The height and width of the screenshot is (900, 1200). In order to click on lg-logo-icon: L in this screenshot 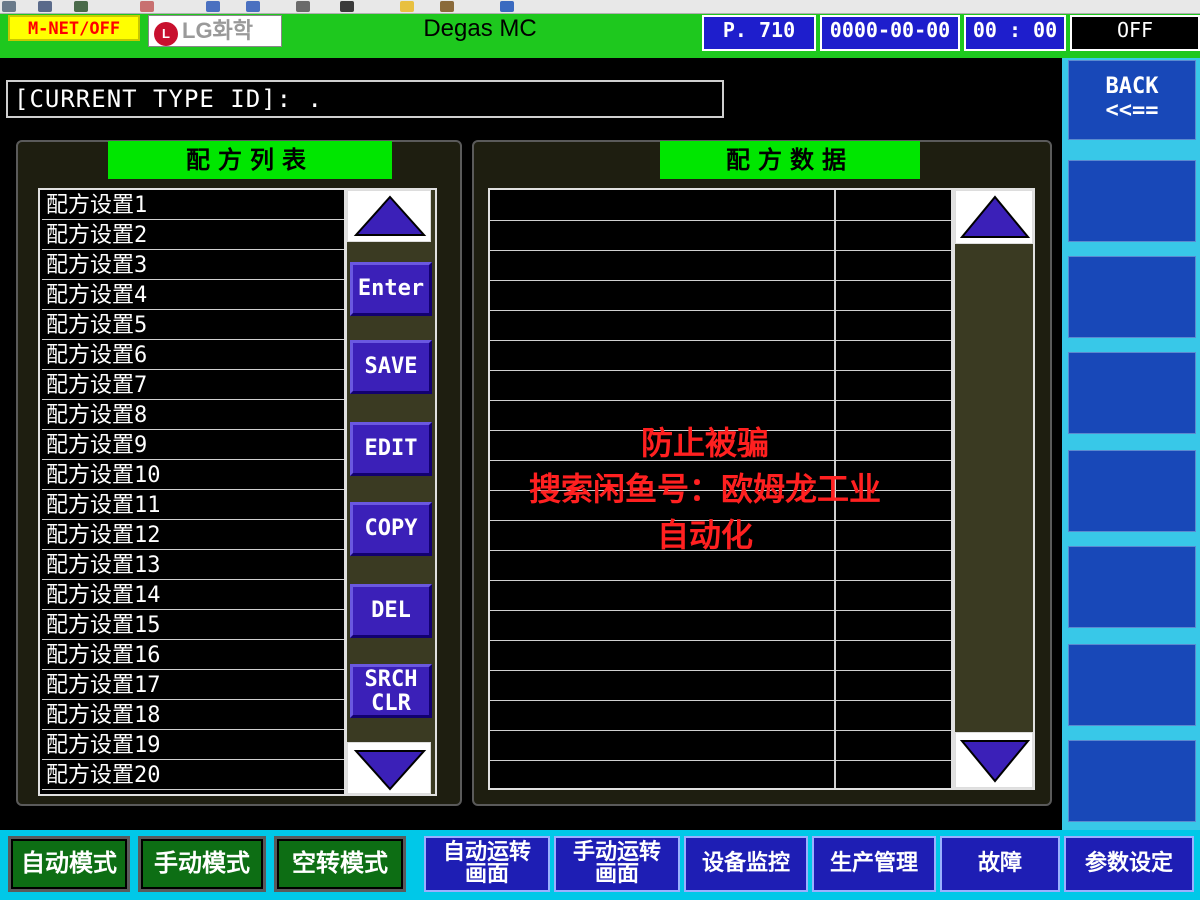, I will do `click(166, 34)`.